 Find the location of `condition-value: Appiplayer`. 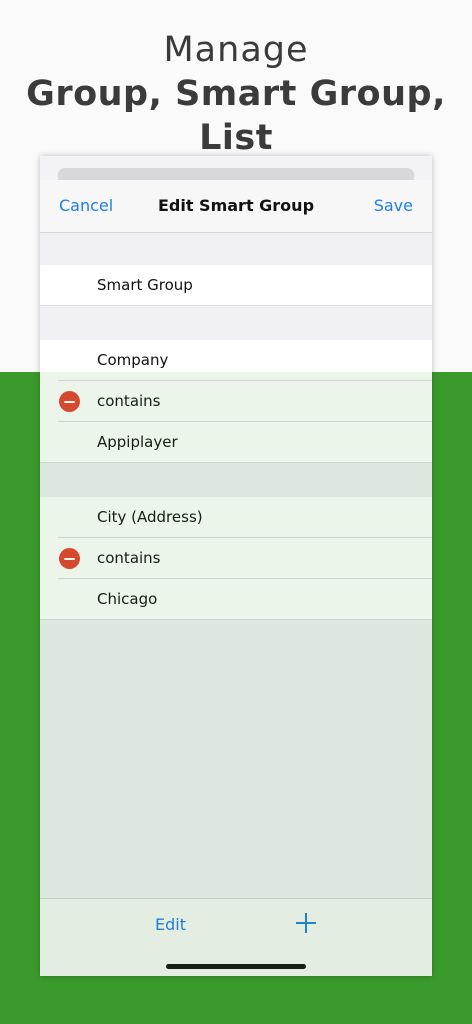

condition-value: Appiplayer is located at coordinates (137, 442).